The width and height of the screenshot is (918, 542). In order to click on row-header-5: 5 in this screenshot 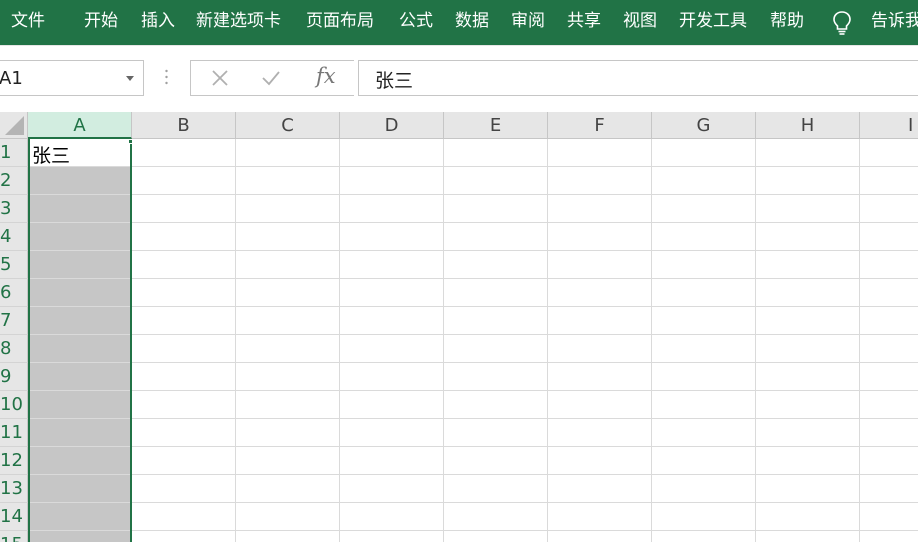, I will do `click(14, 265)`.